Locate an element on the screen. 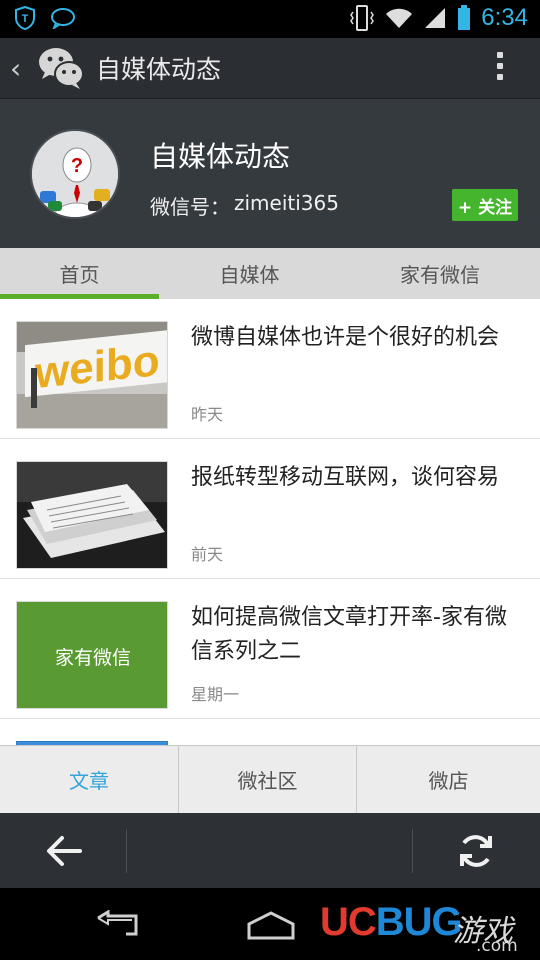  article-title: 报纸转型移动互联网，谈何容易 is located at coordinates (345, 477).